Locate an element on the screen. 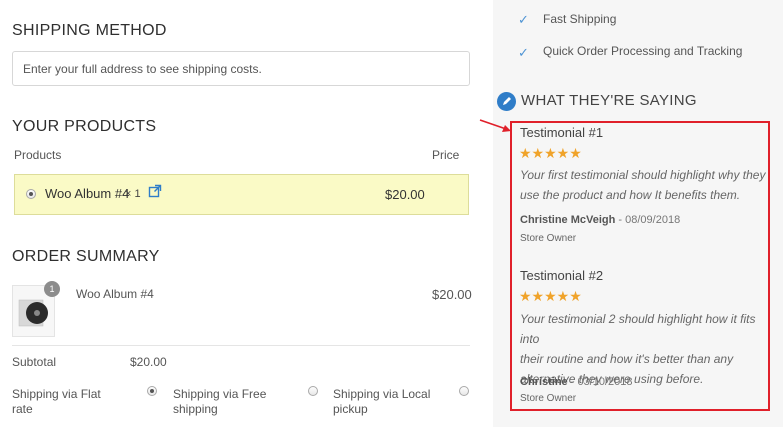 The width and height of the screenshot is (783, 427). summary-item-price: $20.00 is located at coordinates (452, 294).